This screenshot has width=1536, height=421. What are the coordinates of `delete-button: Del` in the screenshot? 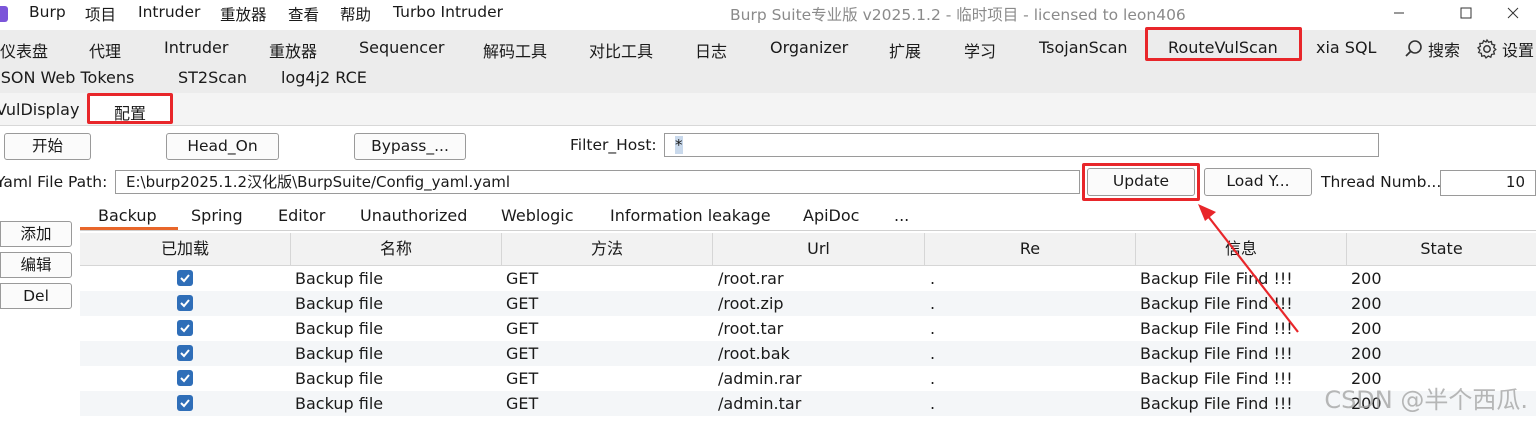 It's located at (36, 296).